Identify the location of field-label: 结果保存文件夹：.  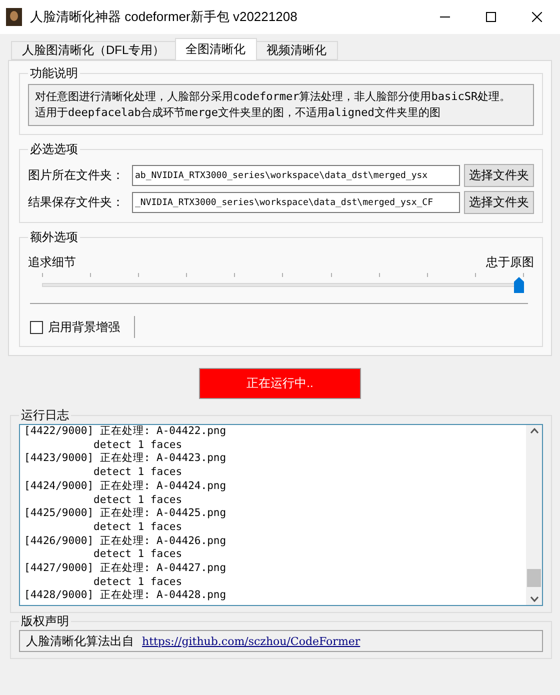
(76, 202).